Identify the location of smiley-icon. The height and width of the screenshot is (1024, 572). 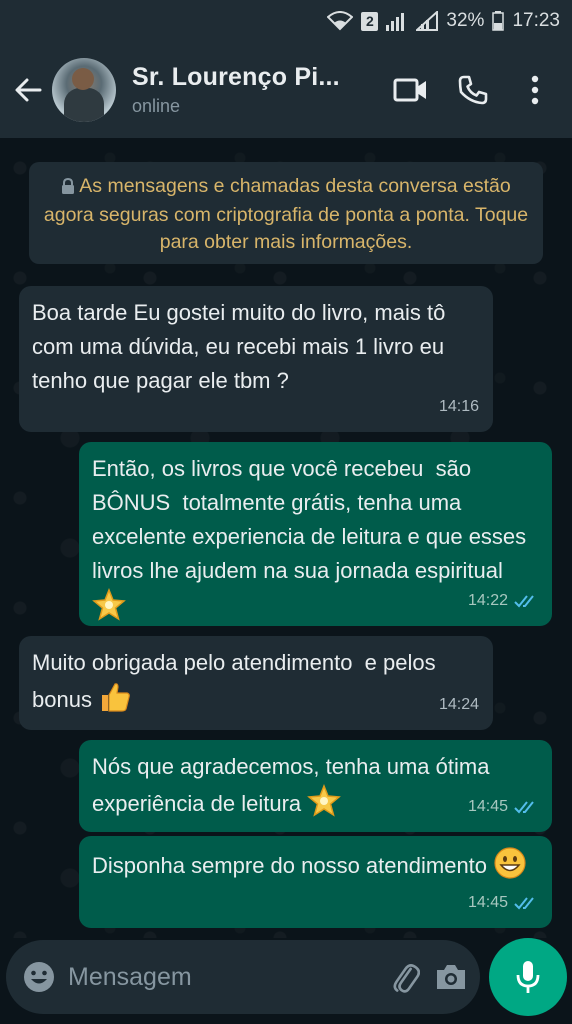
(39, 977).